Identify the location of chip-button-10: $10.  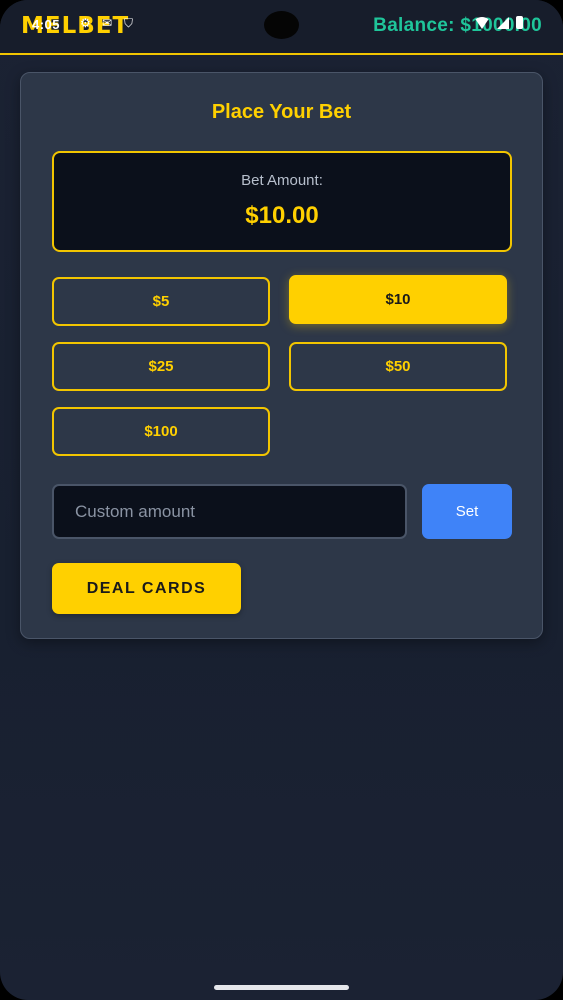
(398, 299).